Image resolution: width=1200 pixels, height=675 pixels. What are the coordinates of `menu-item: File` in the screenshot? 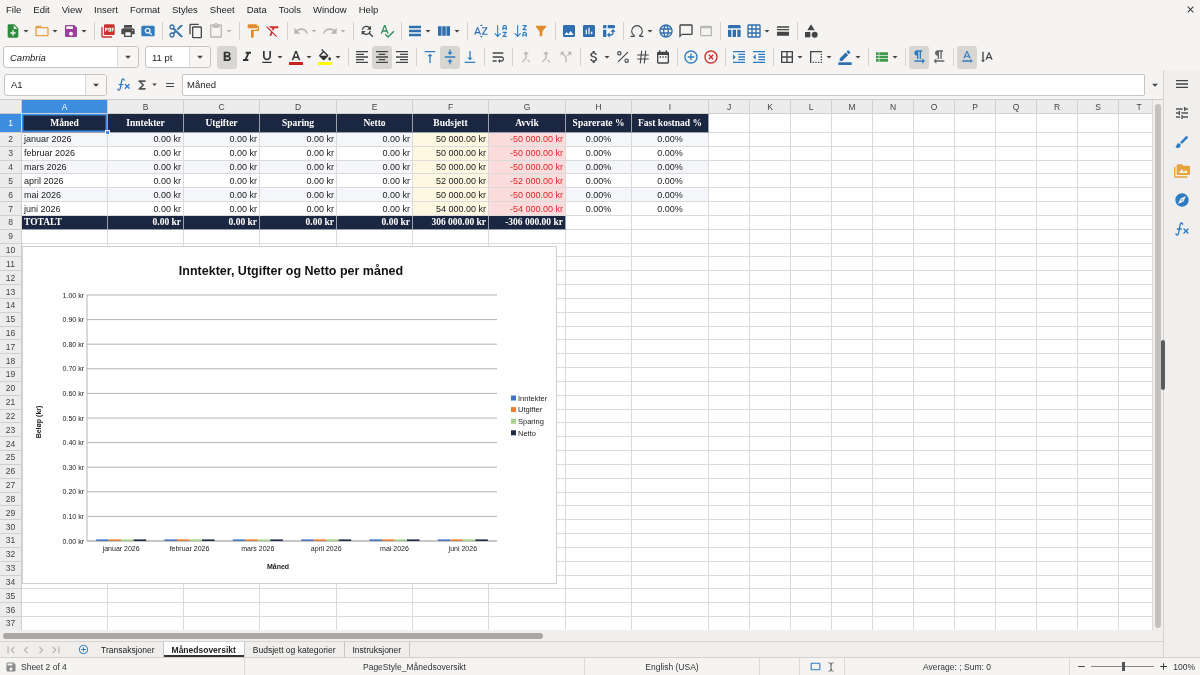 It's located at (14, 9).